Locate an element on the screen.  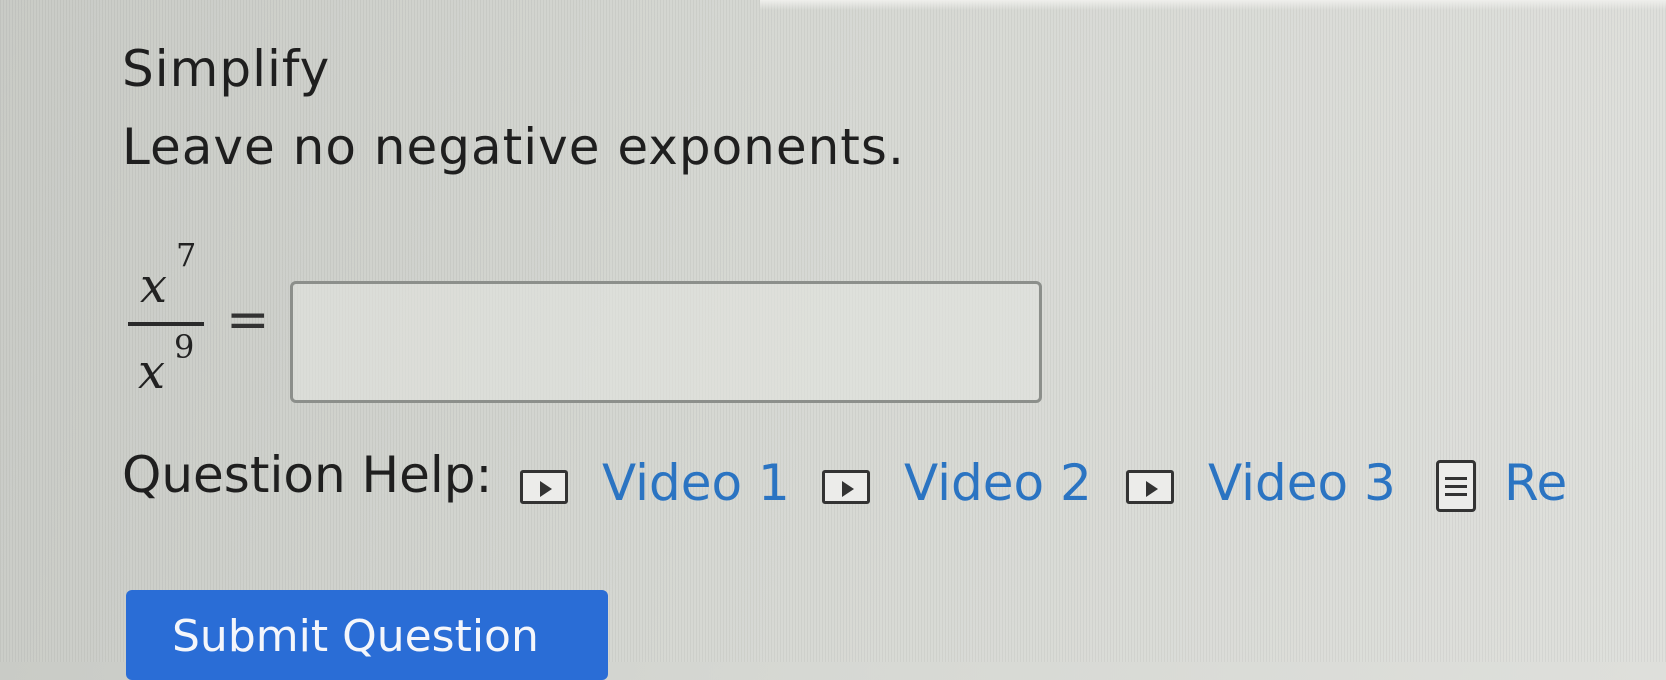
question-note: Leave no negative exponents. is located at coordinates (513, 147).